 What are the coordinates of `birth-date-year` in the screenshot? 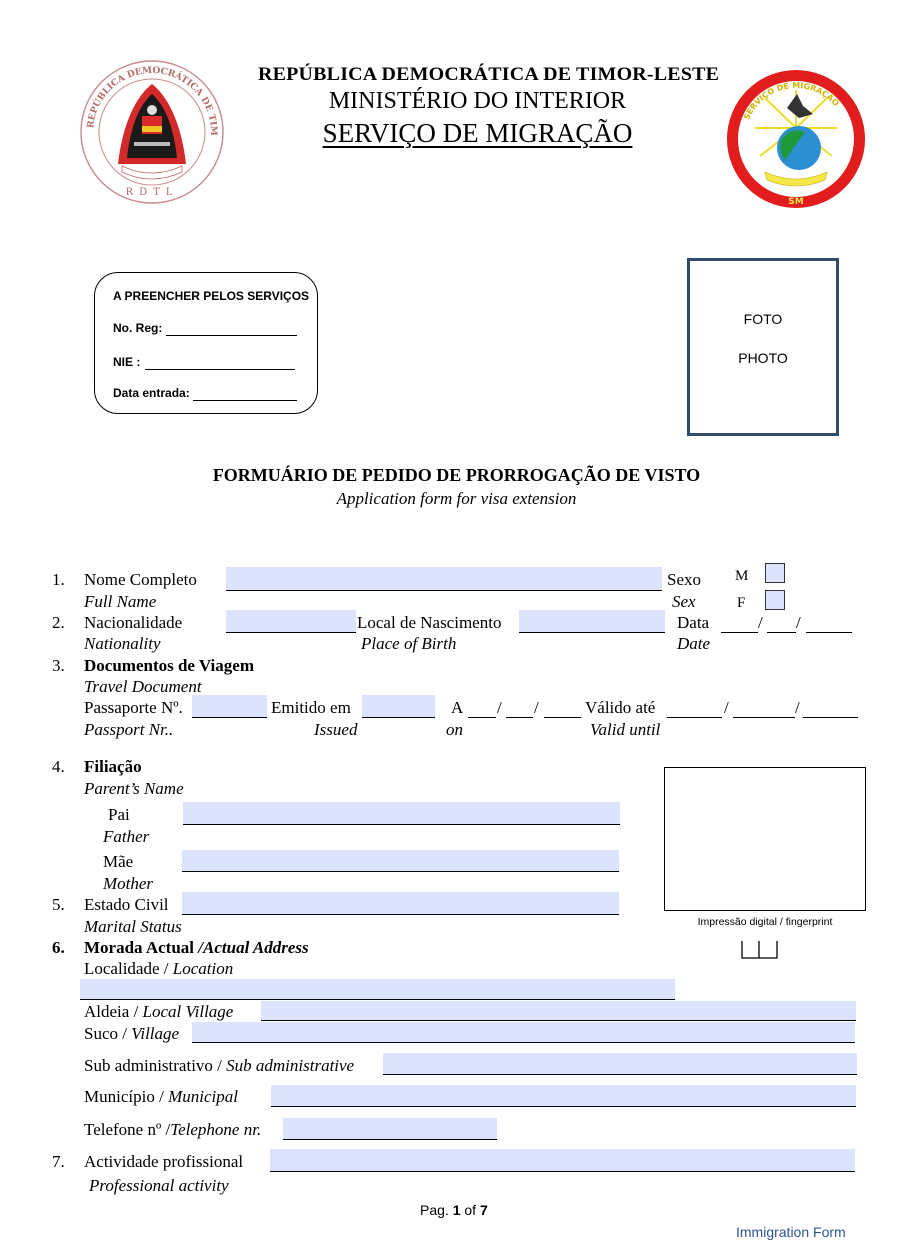 It's located at (829, 625).